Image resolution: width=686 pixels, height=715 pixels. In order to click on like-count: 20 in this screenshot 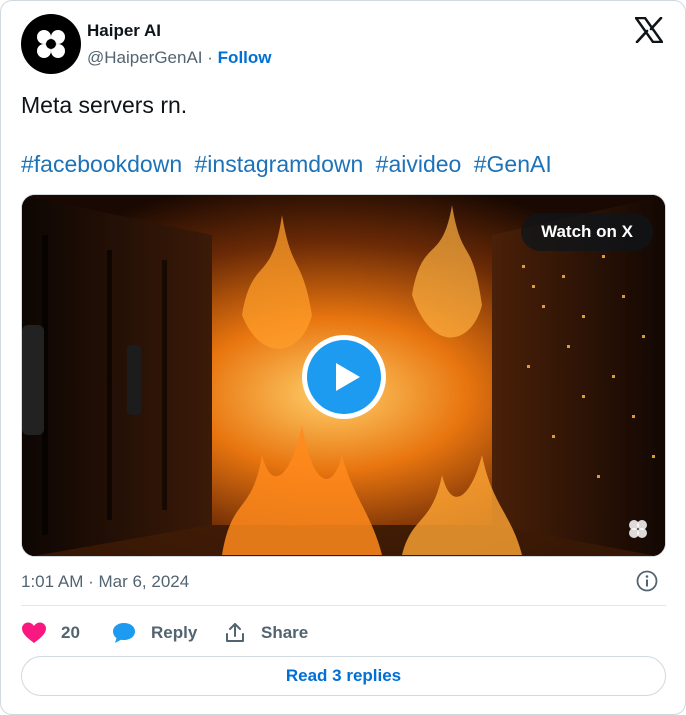, I will do `click(70, 632)`.